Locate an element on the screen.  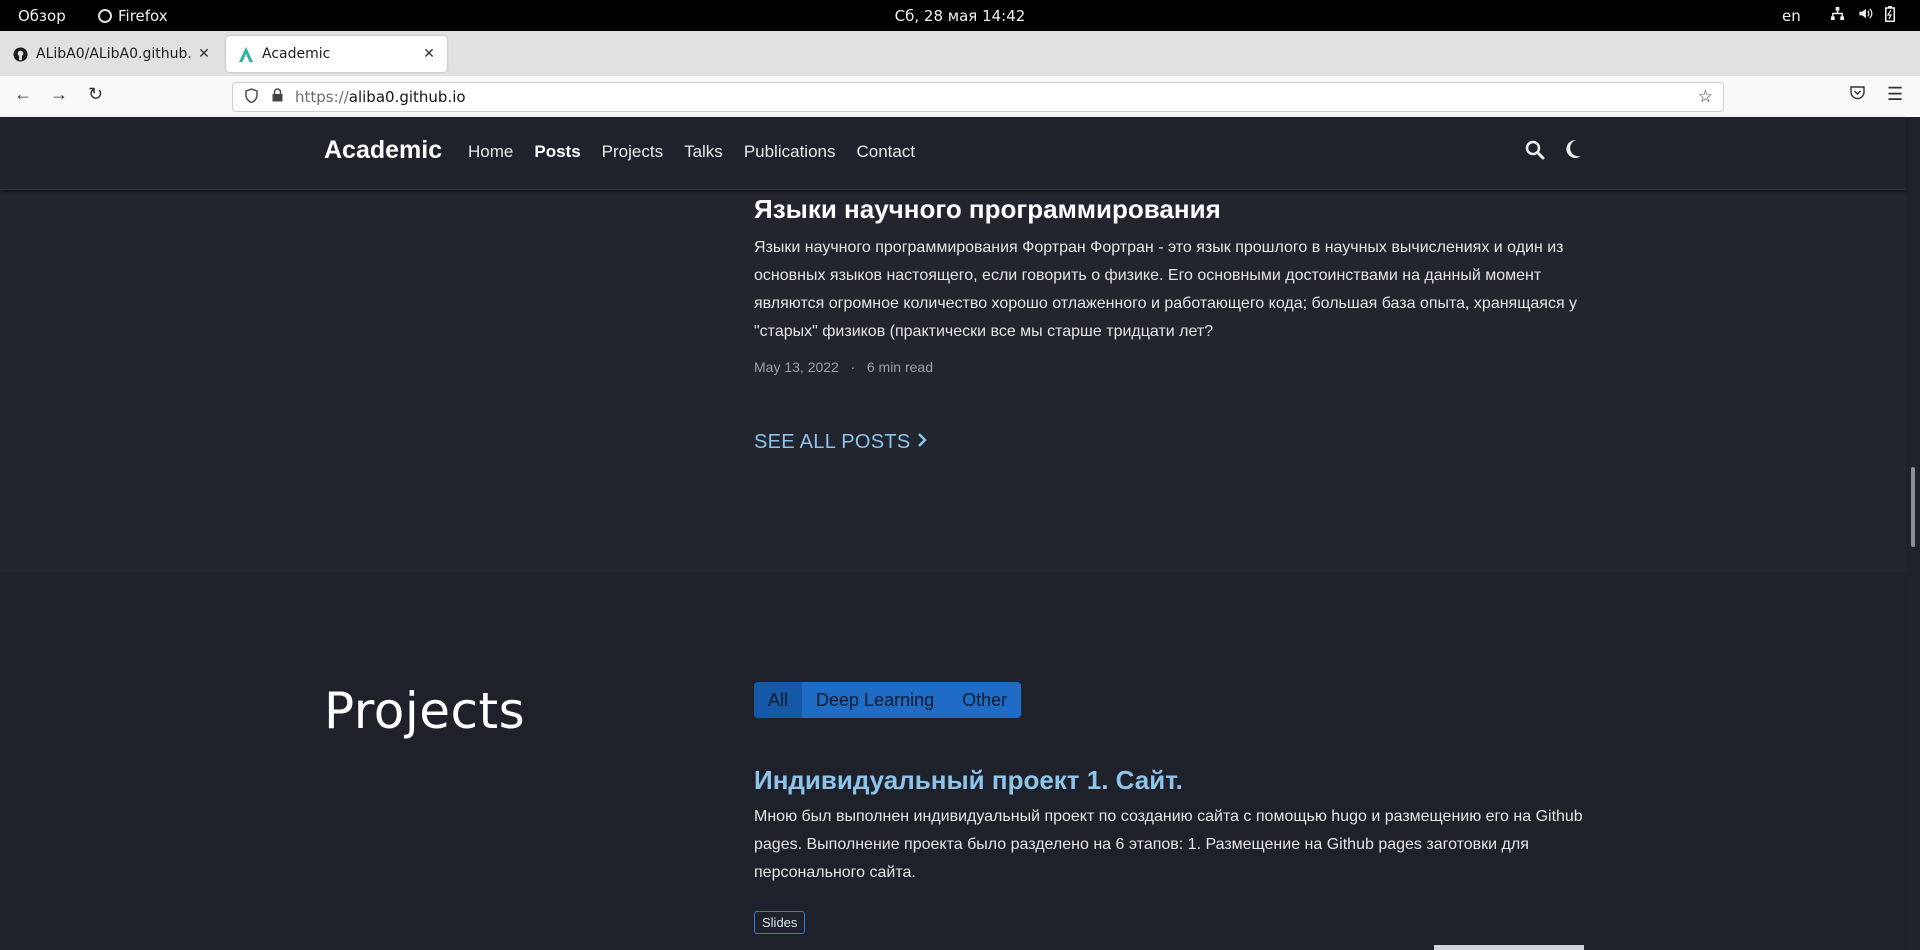
system-top-bar: Обзор Firefox Сб, 28 мая 14:42 en is located at coordinates (960, 15).